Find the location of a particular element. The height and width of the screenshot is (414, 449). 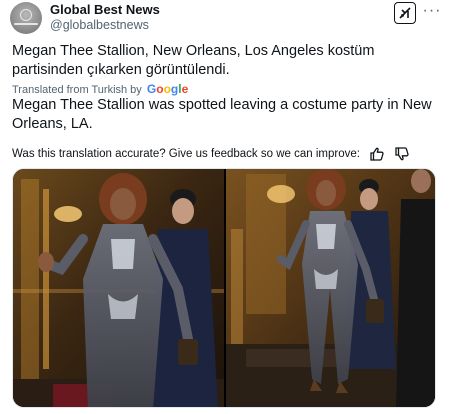

thumbs-up-icon is located at coordinates (377, 154).